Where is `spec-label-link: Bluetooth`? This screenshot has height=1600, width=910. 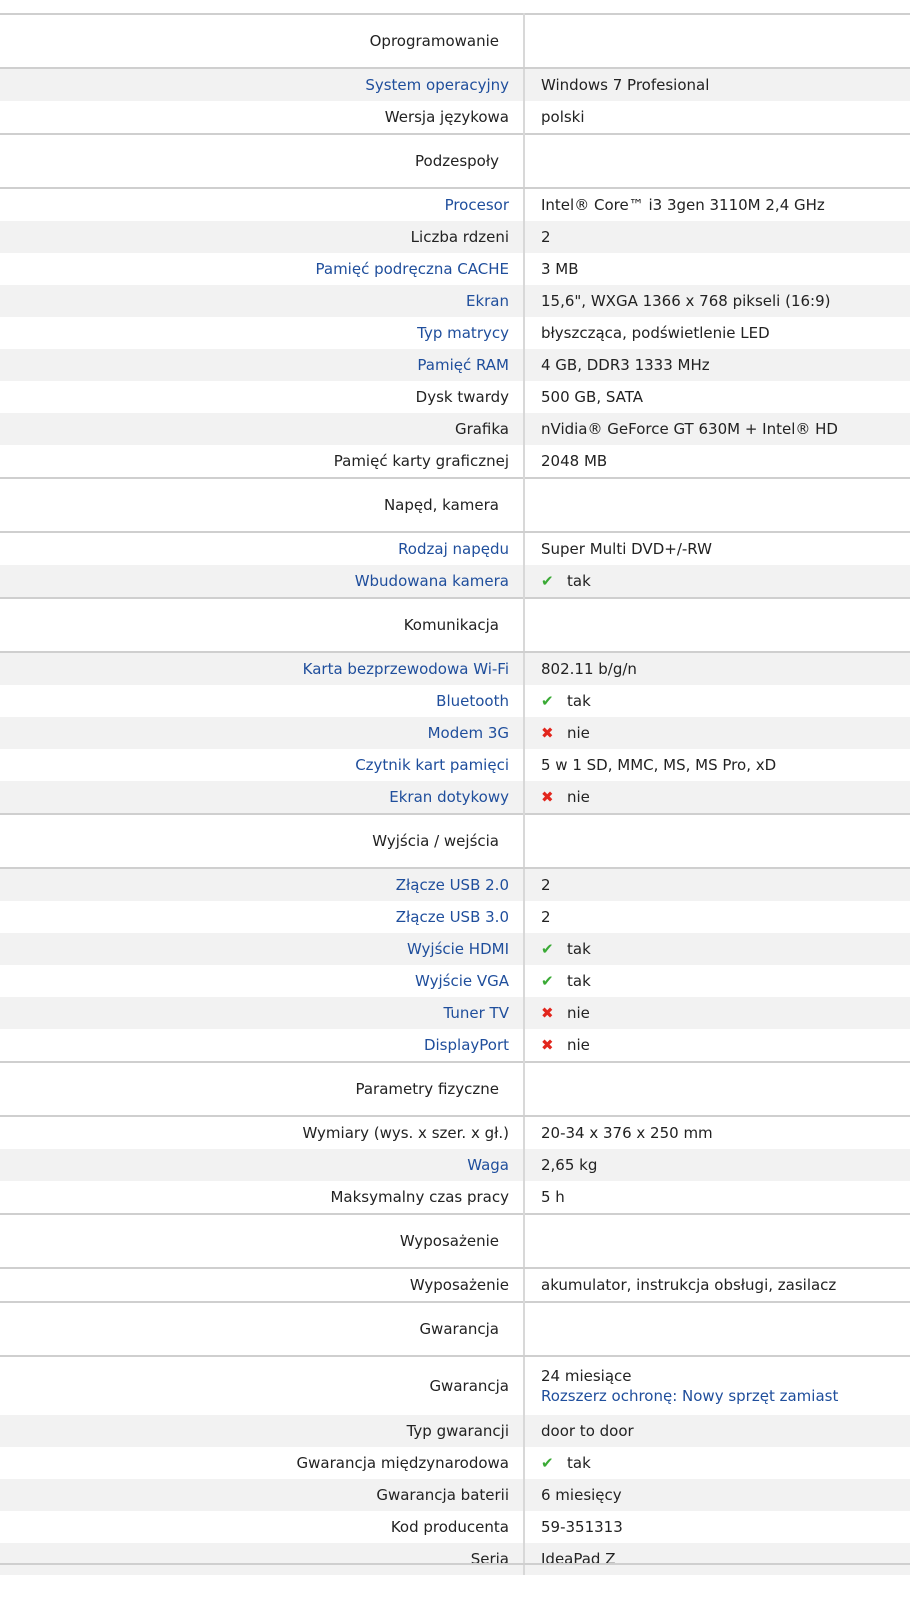 spec-label-link: Bluetooth is located at coordinates (262, 701).